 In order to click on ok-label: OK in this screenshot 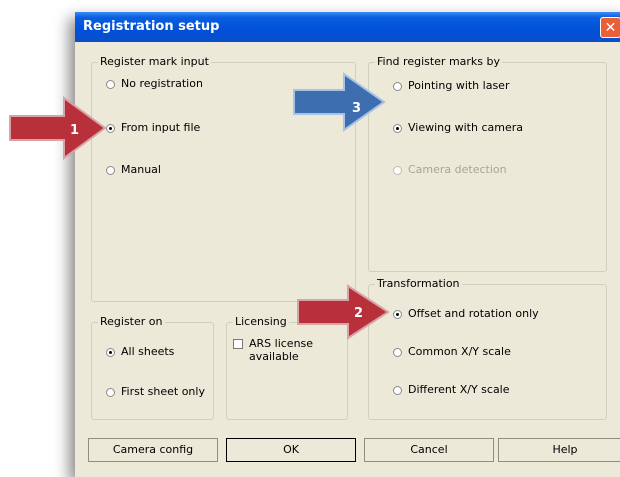, I will do `click(291, 449)`.